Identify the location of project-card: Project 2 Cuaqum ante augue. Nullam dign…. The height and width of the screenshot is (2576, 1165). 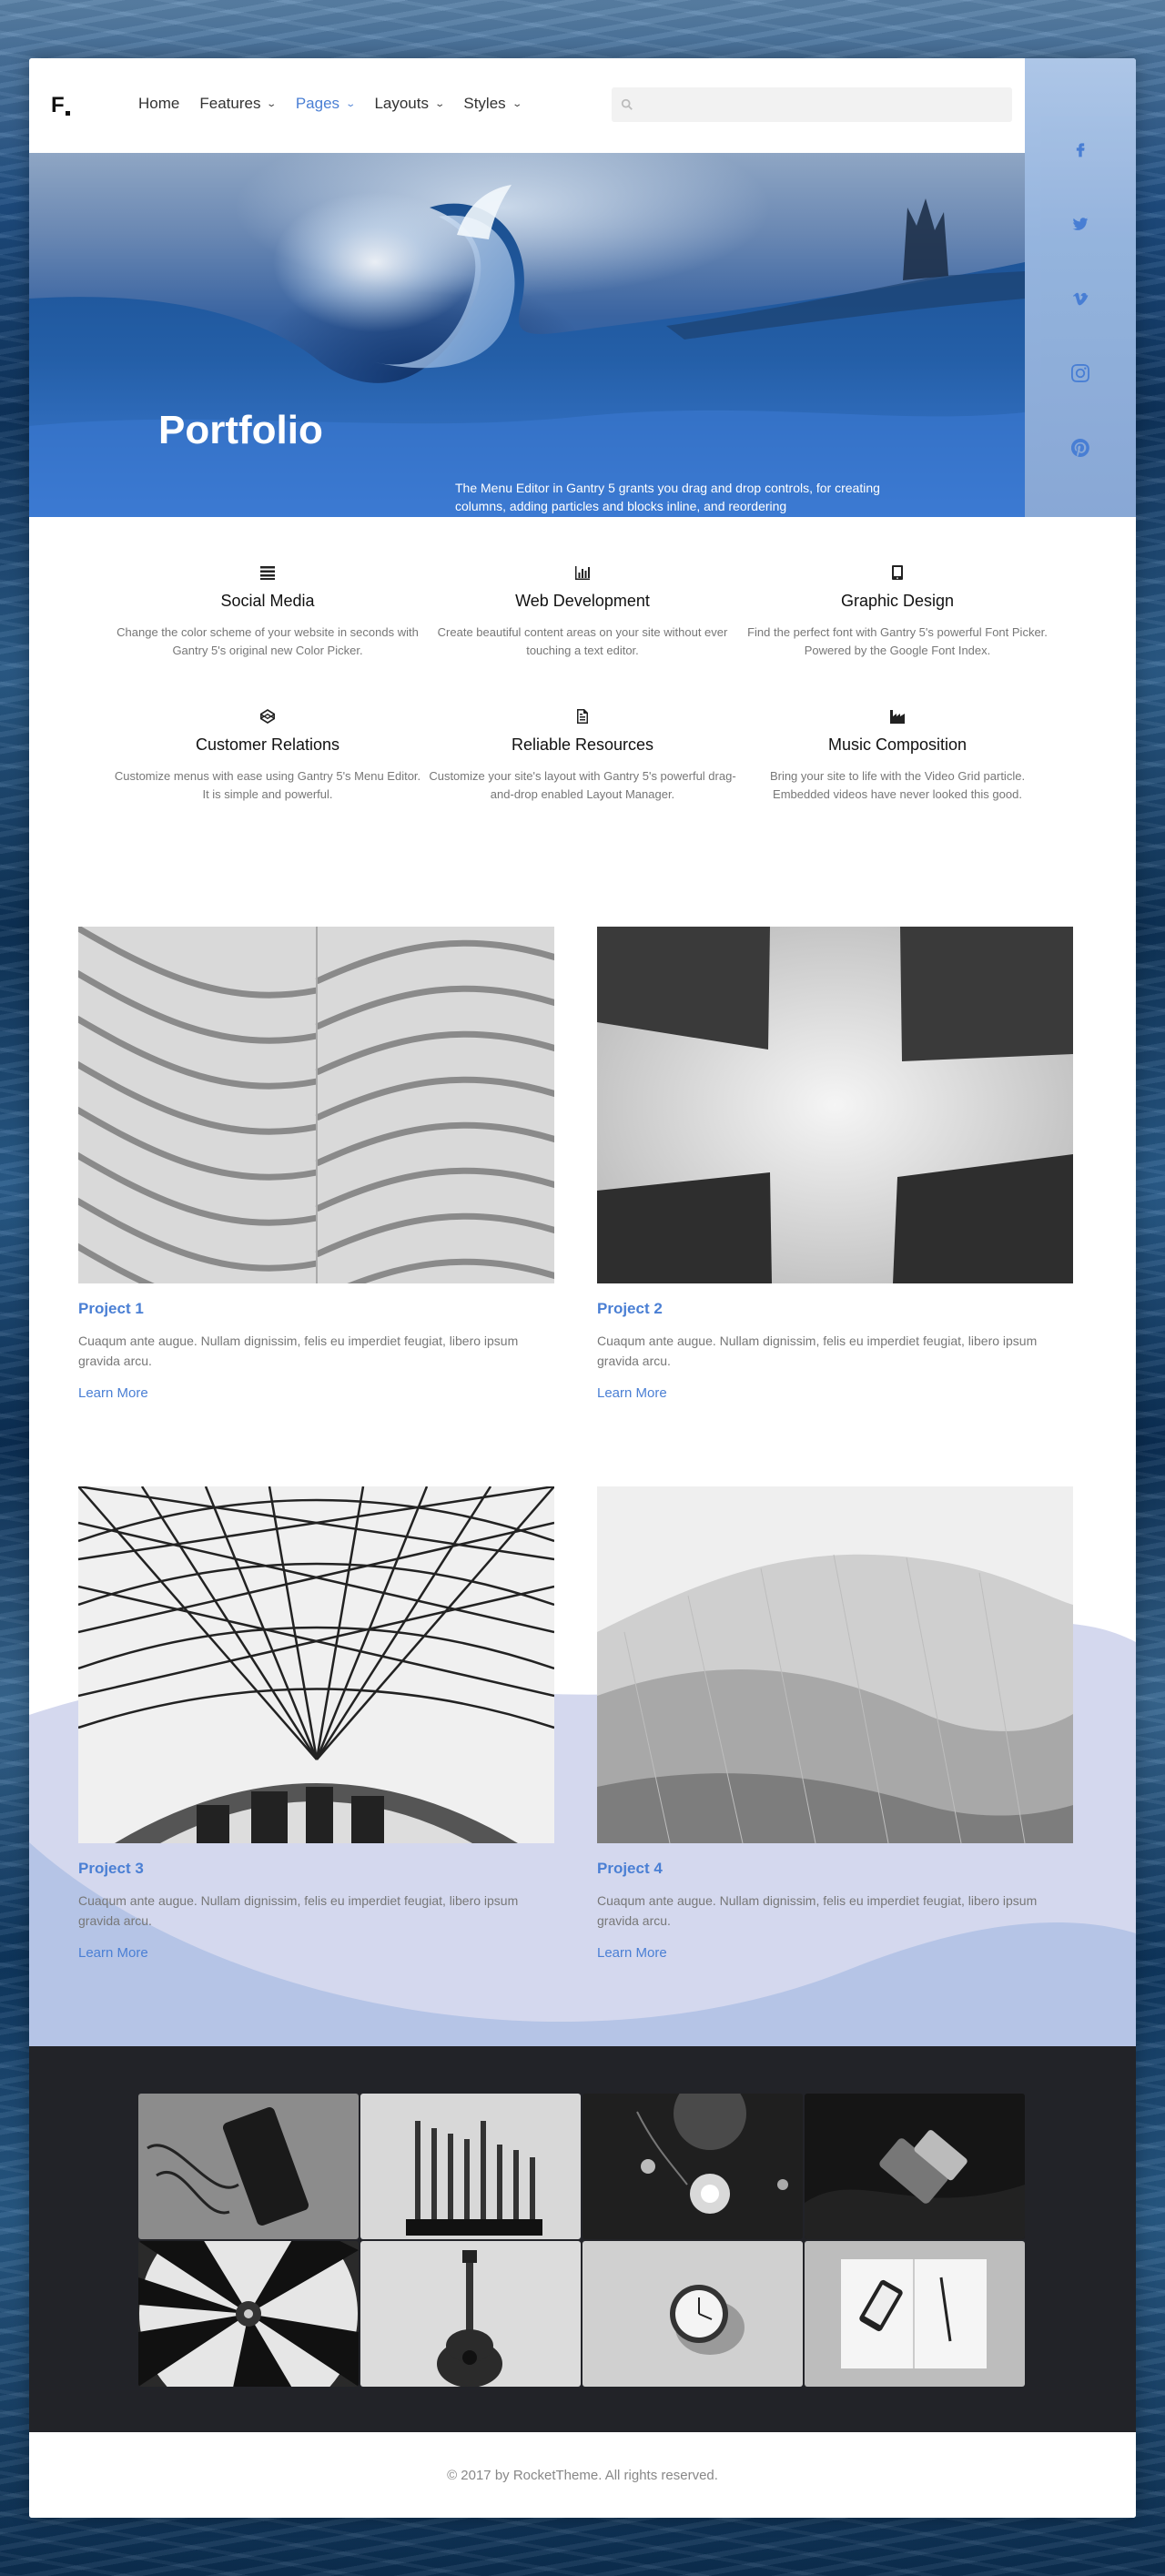
(835, 1164).